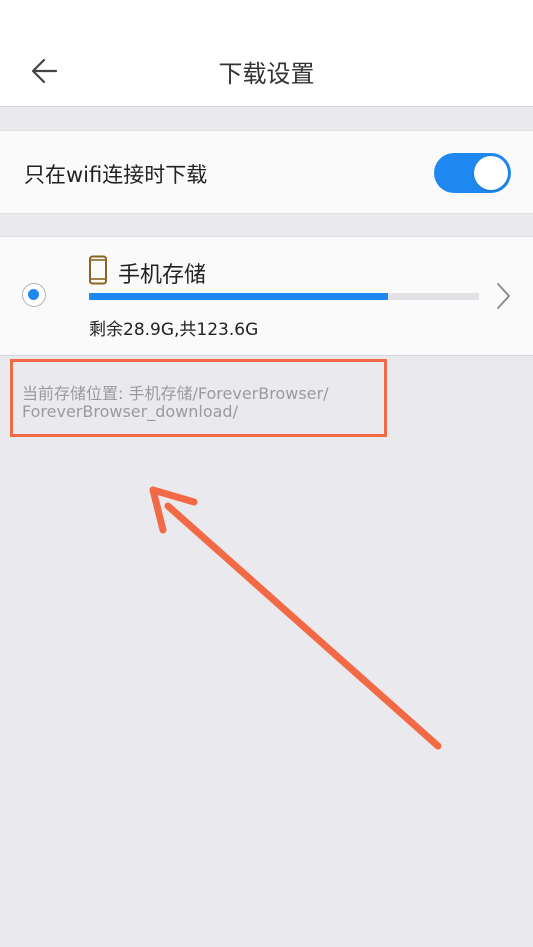 This screenshot has height=947, width=533. I want to click on wifi-only-setting-row: 只在wifi连接时下载, so click(266, 172).